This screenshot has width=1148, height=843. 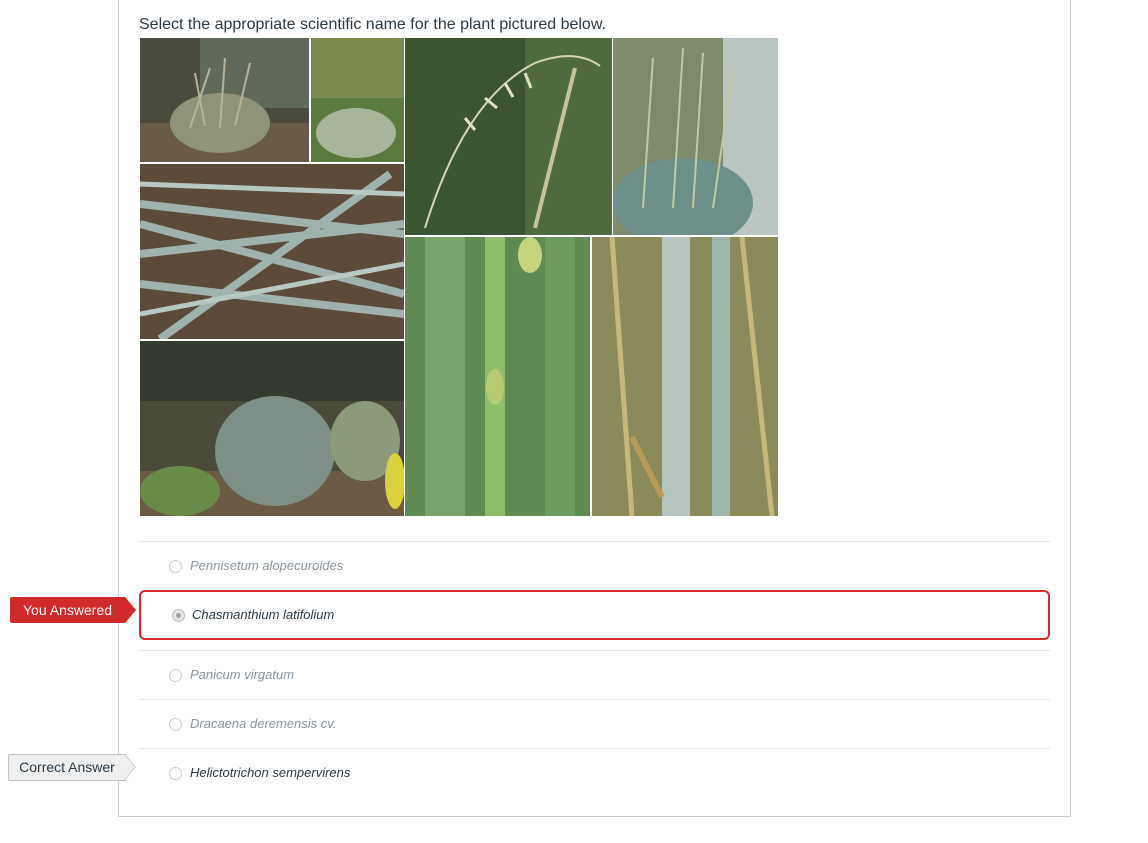 What do you see at coordinates (178, 615) in the screenshot?
I see `radio-button-selected` at bounding box center [178, 615].